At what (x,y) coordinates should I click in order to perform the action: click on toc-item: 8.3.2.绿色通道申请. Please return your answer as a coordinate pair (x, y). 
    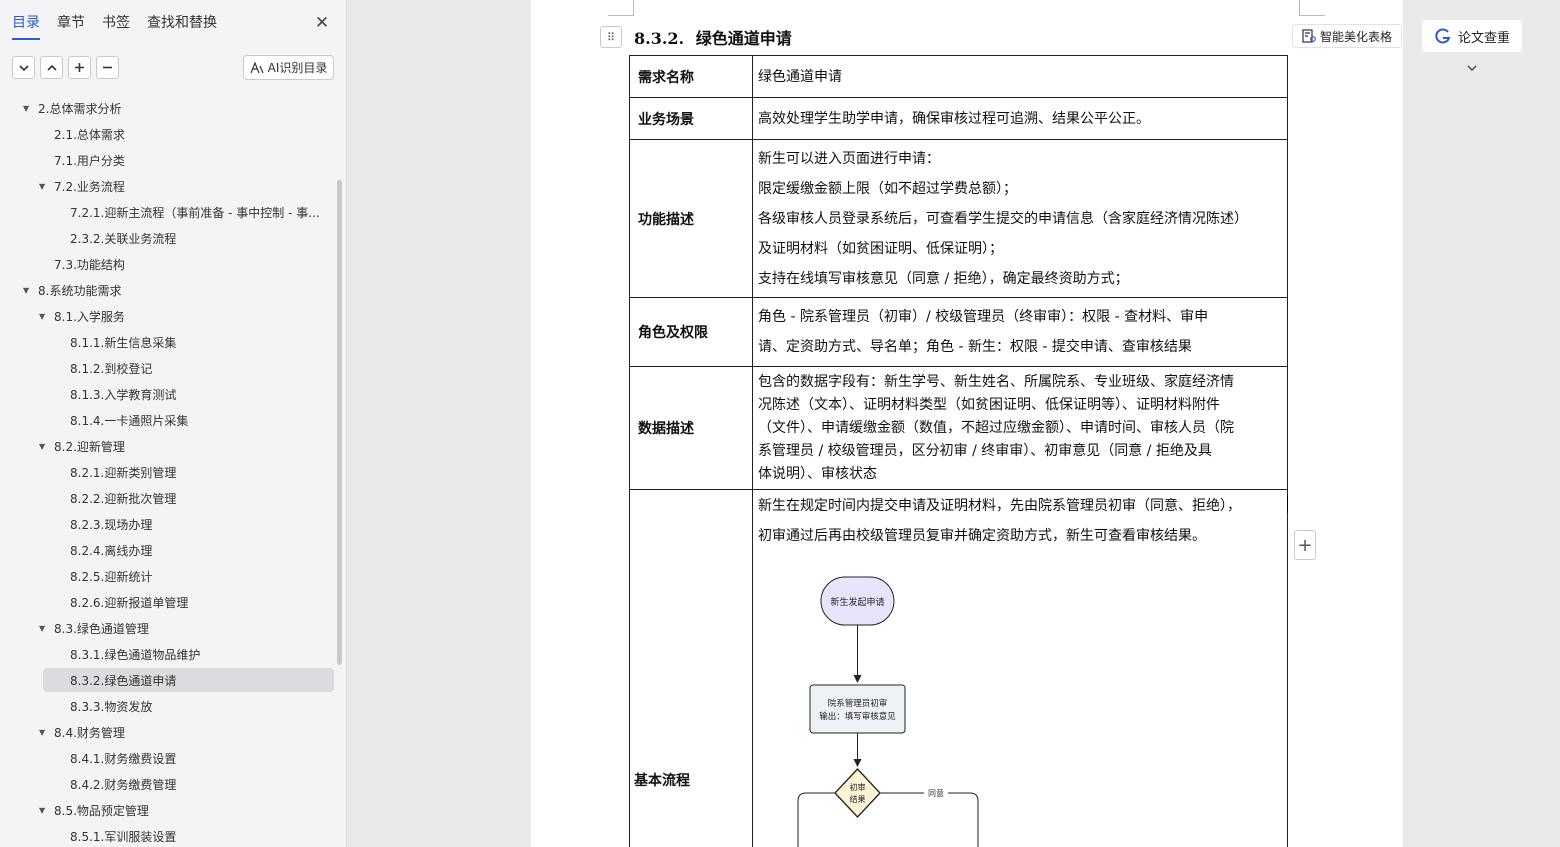
    Looking at the image, I should click on (173, 680).